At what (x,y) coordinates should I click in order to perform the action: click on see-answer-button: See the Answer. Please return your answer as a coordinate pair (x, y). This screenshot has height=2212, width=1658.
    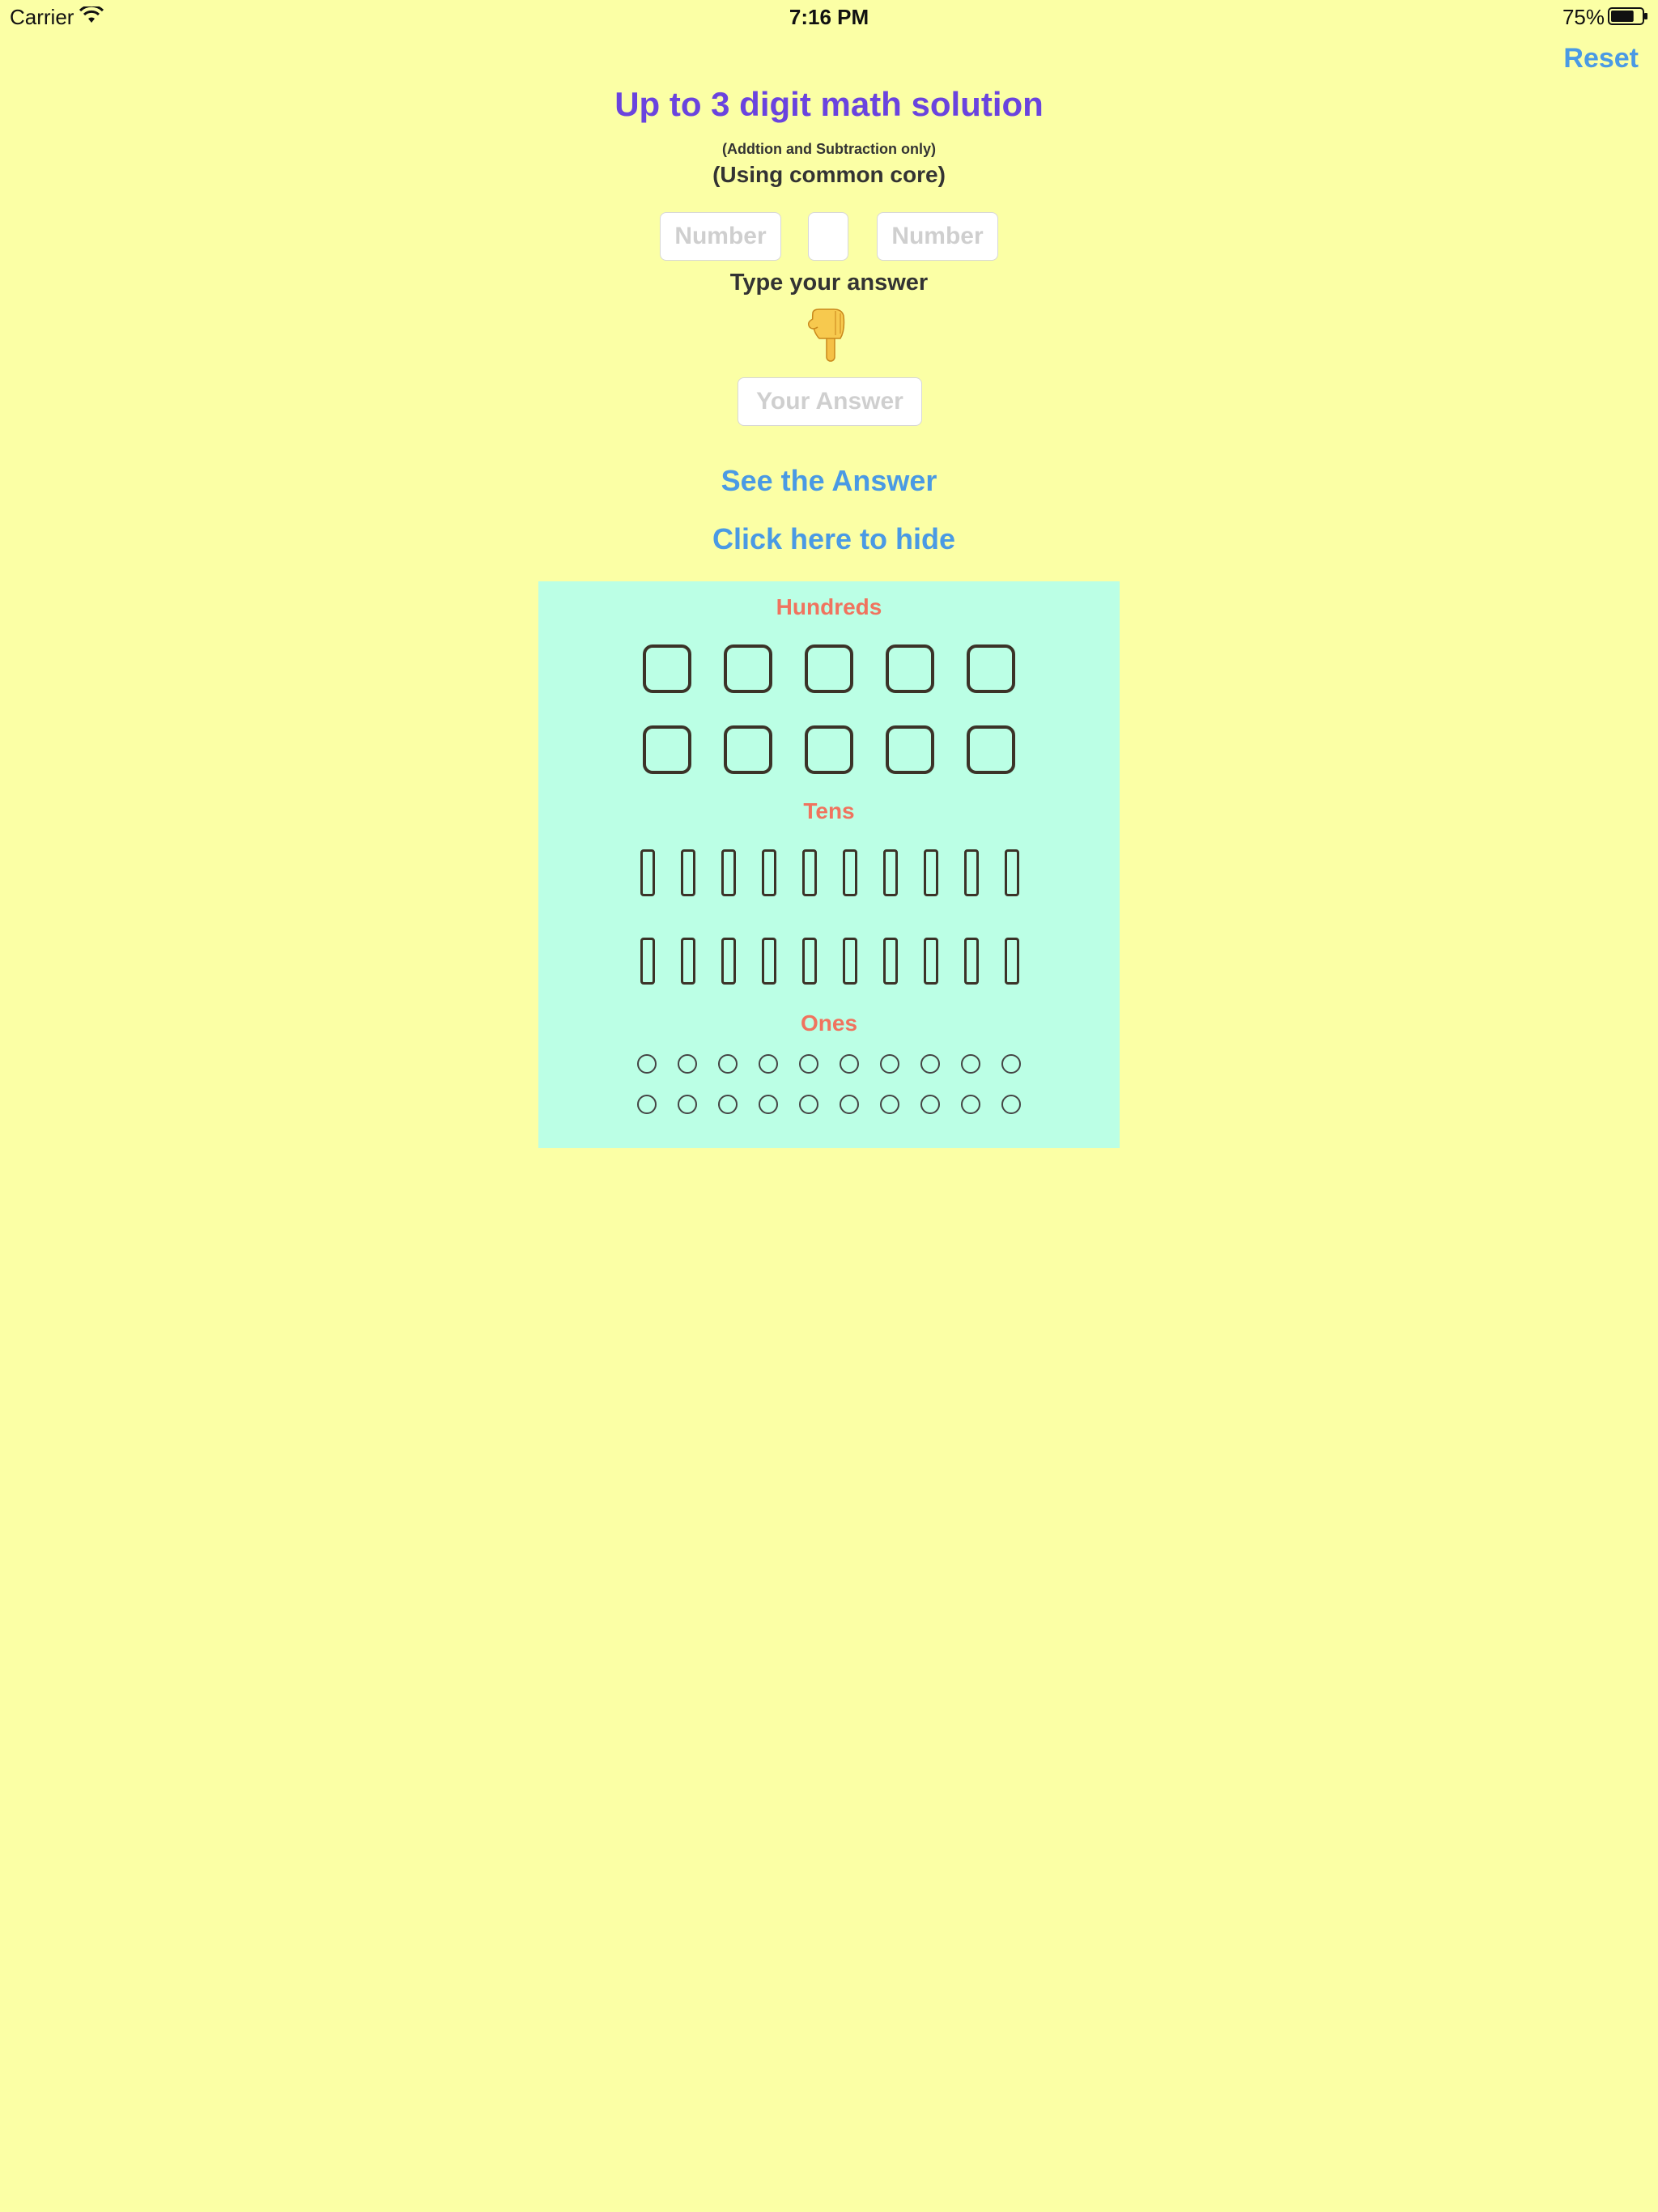
    Looking at the image, I should click on (829, 481).